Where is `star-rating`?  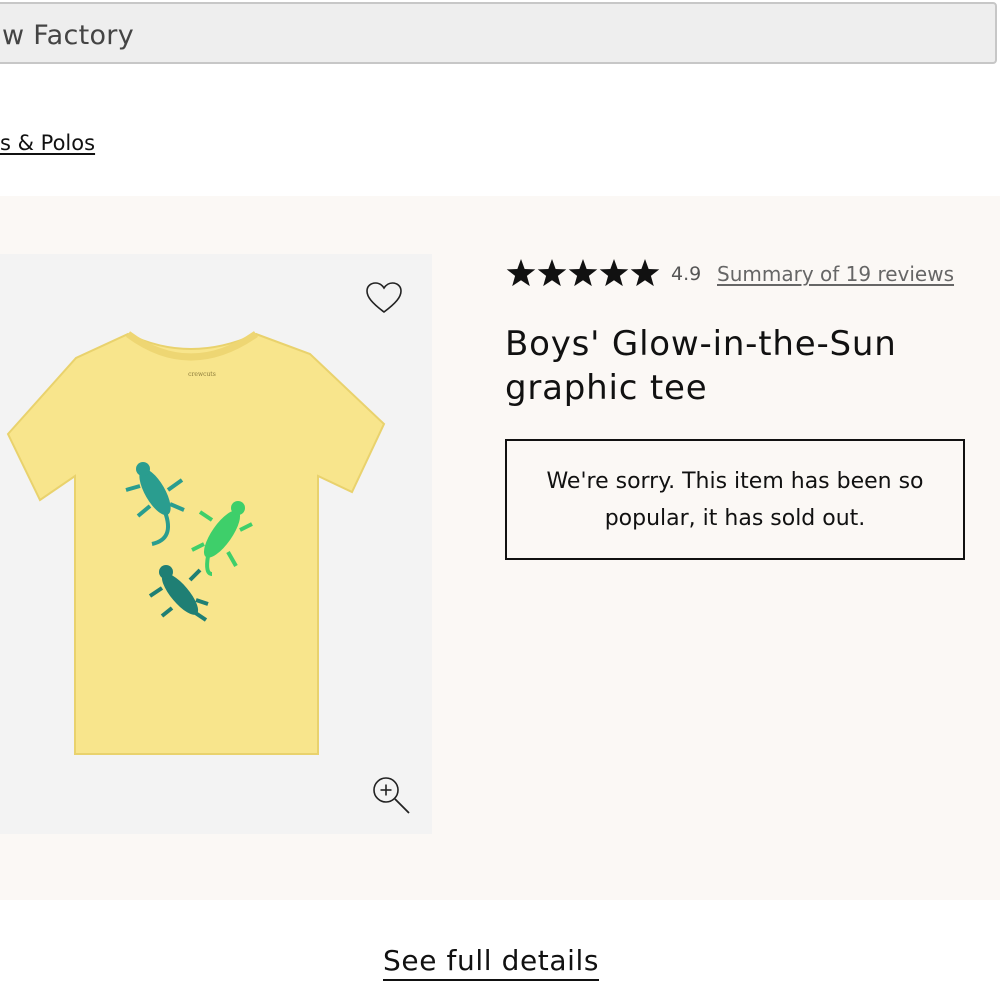 star-rating is located at coordinates (583, 273).